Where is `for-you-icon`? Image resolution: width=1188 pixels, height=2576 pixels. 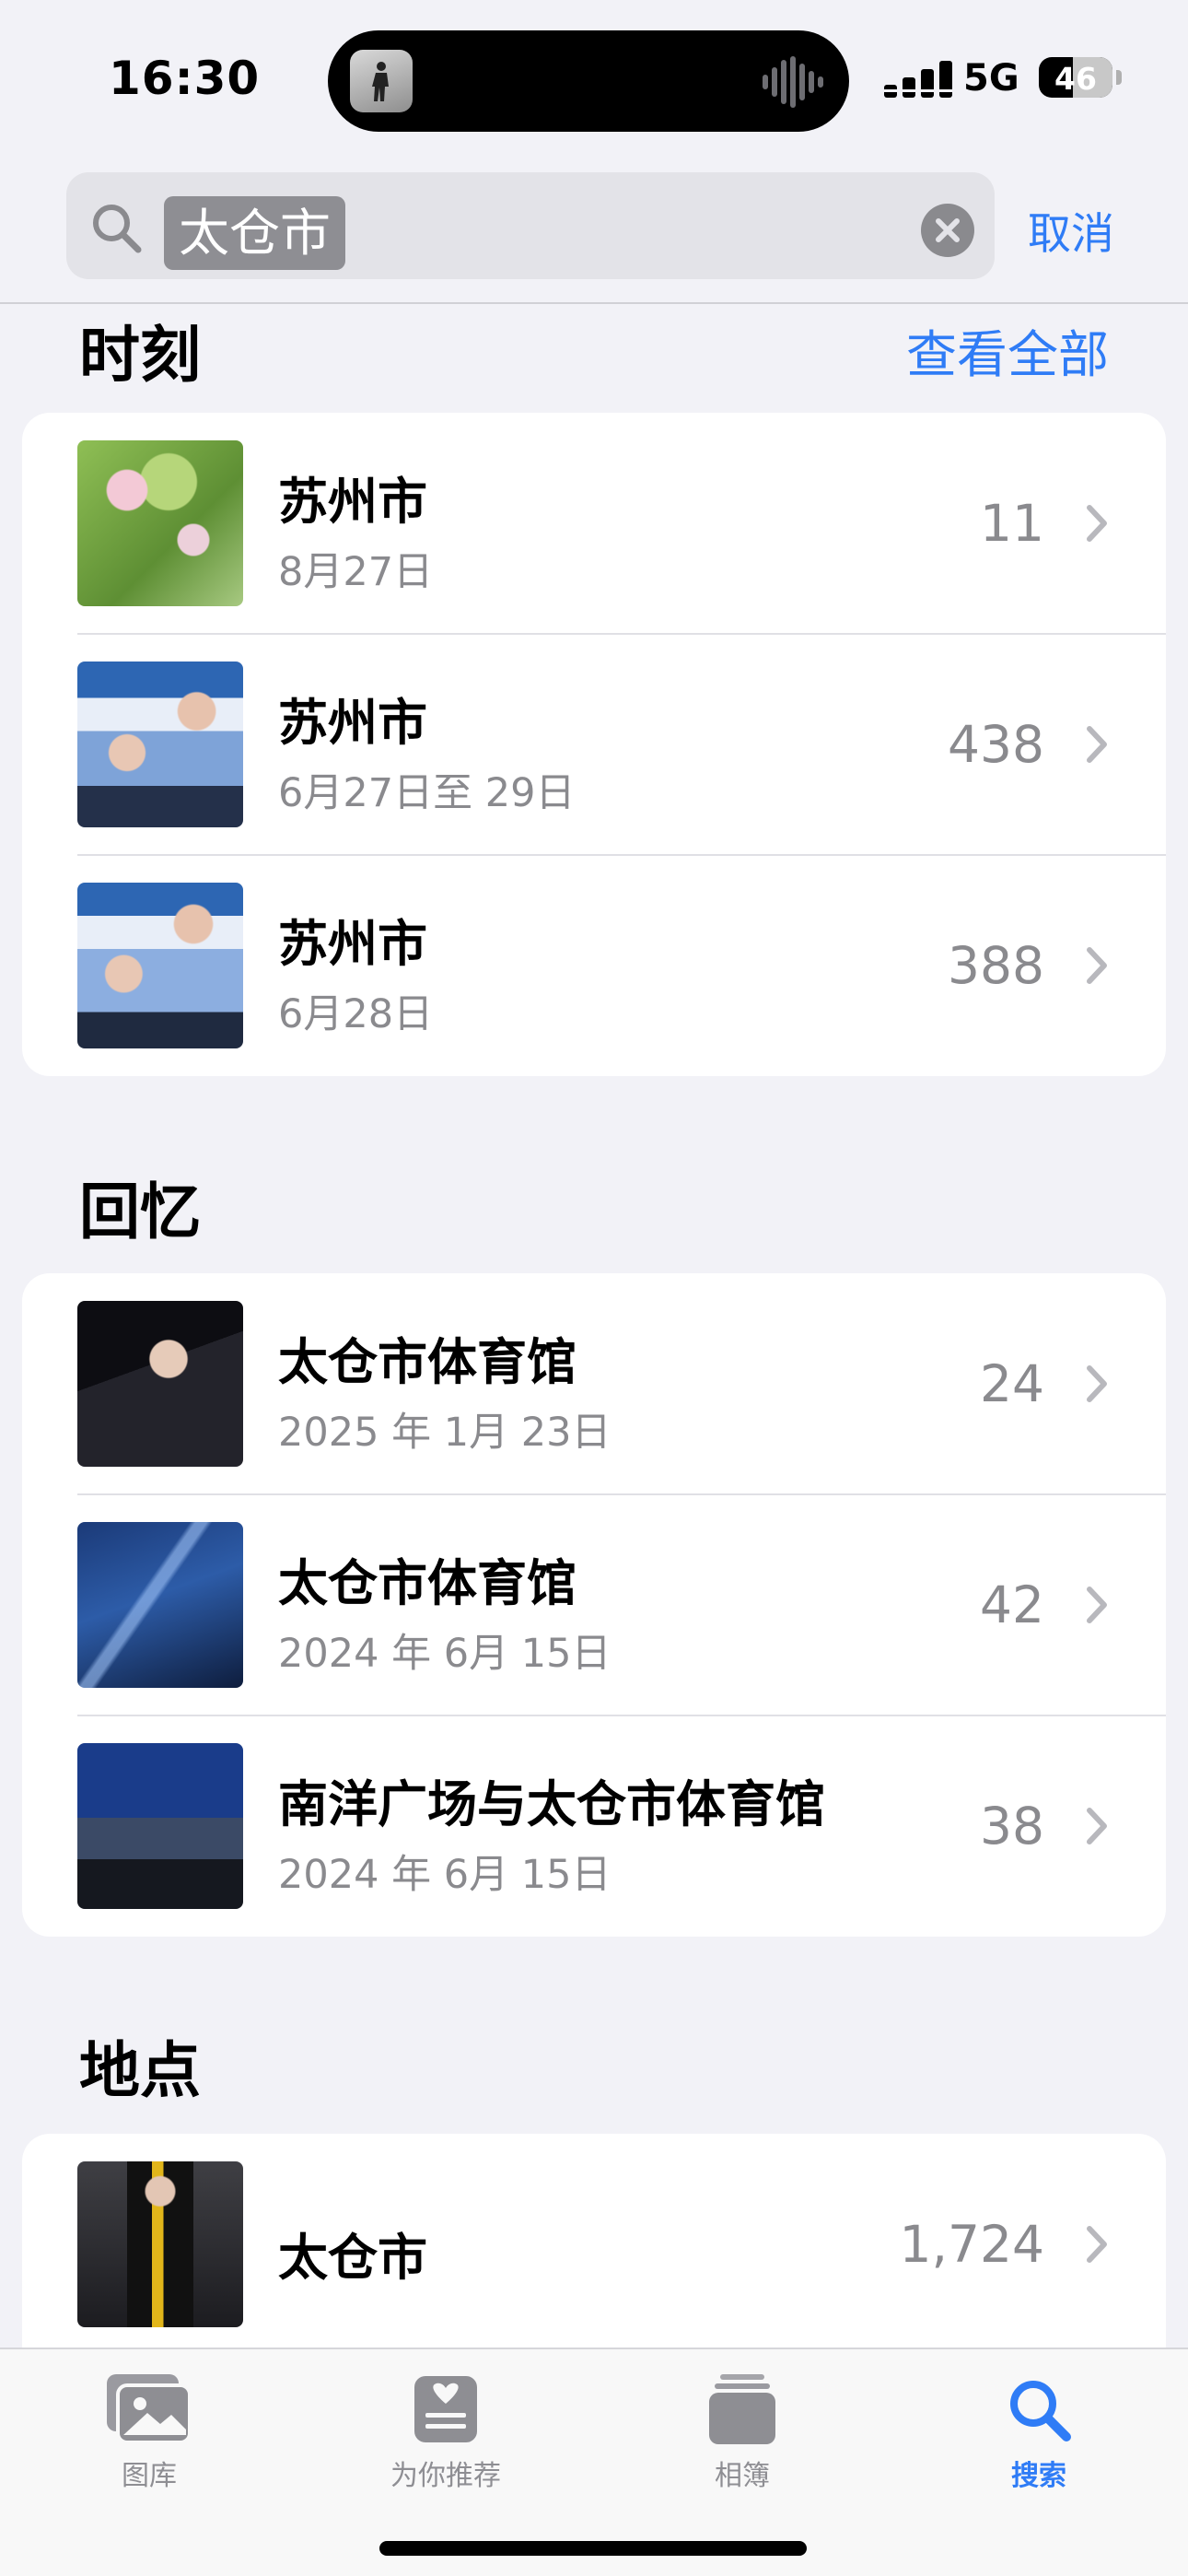 for-you-icon is located at coordinates (445, 2409).